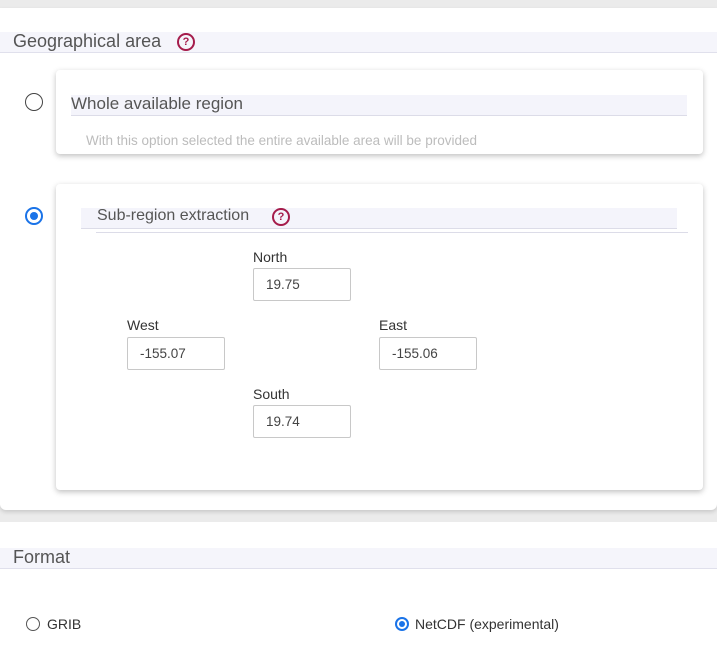 The image size is (717, 650). I want to click on format-title: Format, so click(42, 557).